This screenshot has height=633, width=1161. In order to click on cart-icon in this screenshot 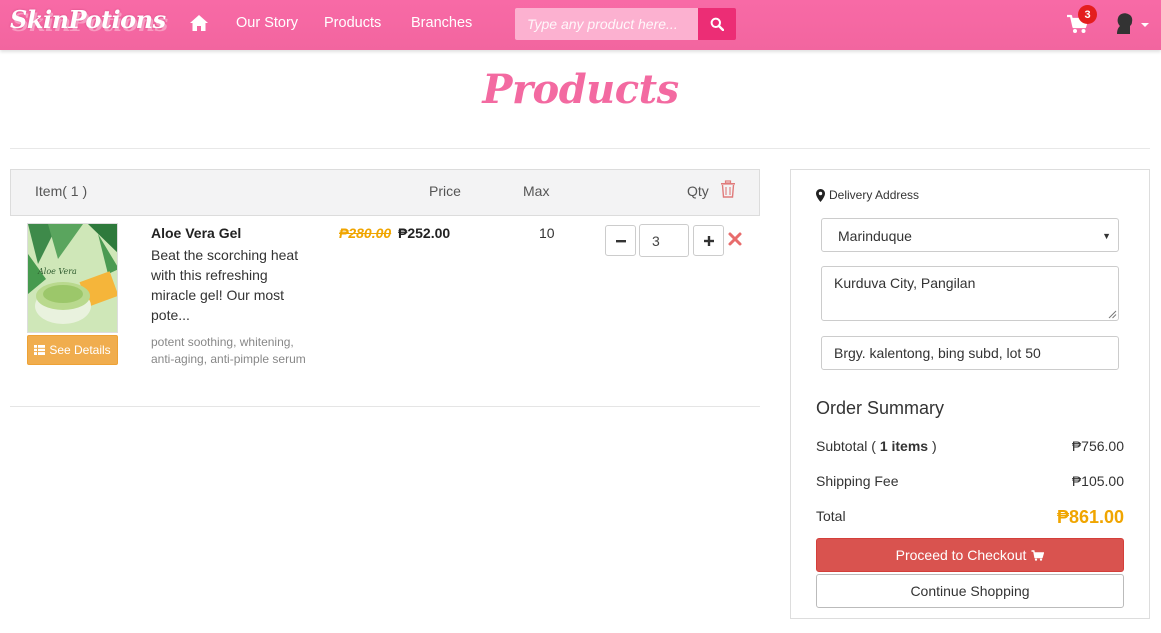, I will do `click(1038, 555)`.